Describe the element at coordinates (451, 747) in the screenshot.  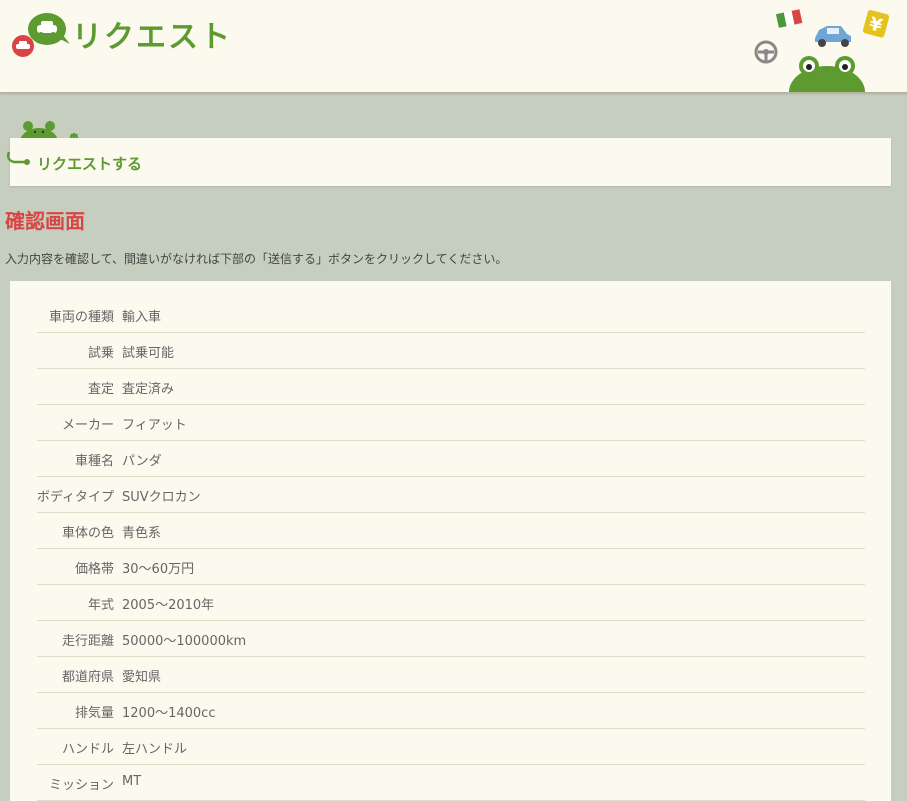
I see `table-row: ハンドル 左ハンドル` at that location.